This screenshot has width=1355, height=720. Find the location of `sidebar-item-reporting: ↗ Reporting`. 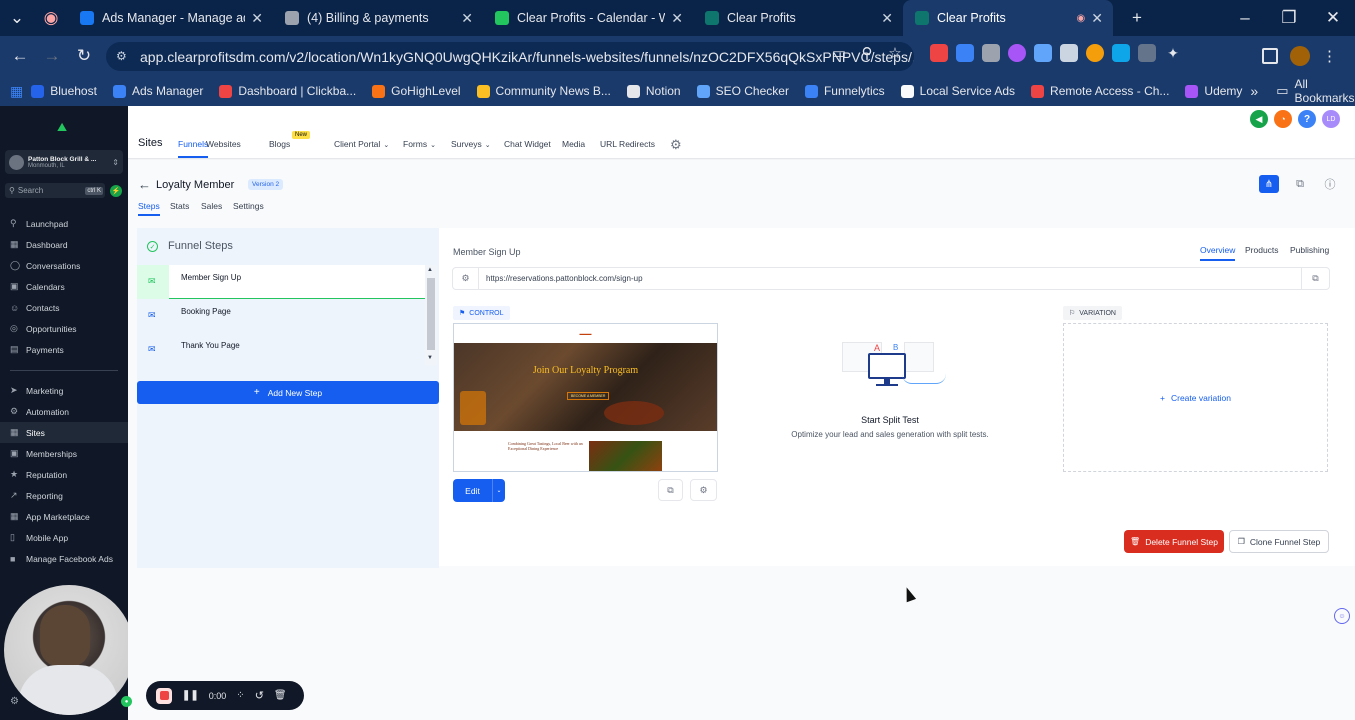

sidebar-item-reporting: ↗ Reporting is located at coordinates (64, 495).